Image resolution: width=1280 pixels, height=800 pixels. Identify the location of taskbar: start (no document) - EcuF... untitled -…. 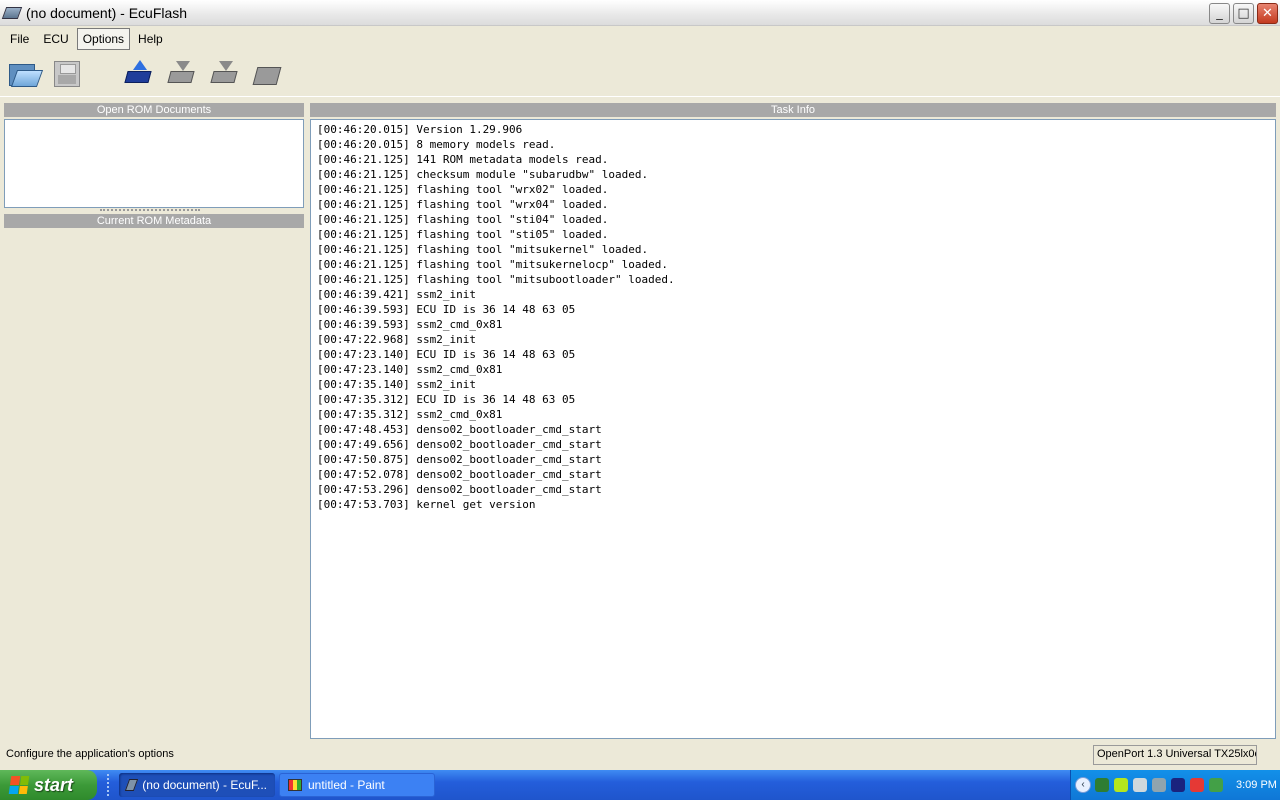
(640, 785).